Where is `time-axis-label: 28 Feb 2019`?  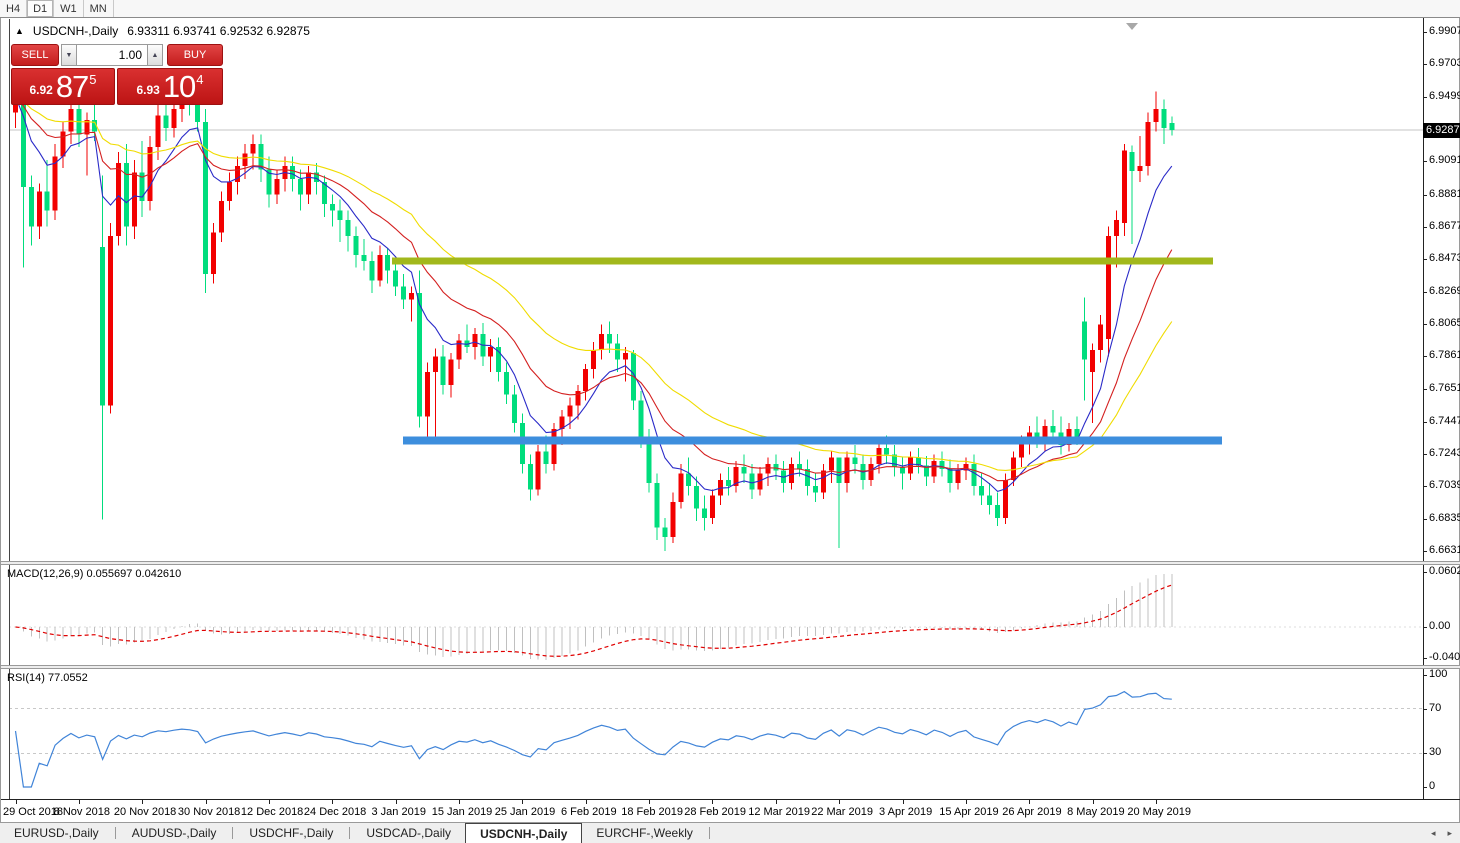
time-axis-label: 28 Feb 2019 is located at coordinates (715, 812).